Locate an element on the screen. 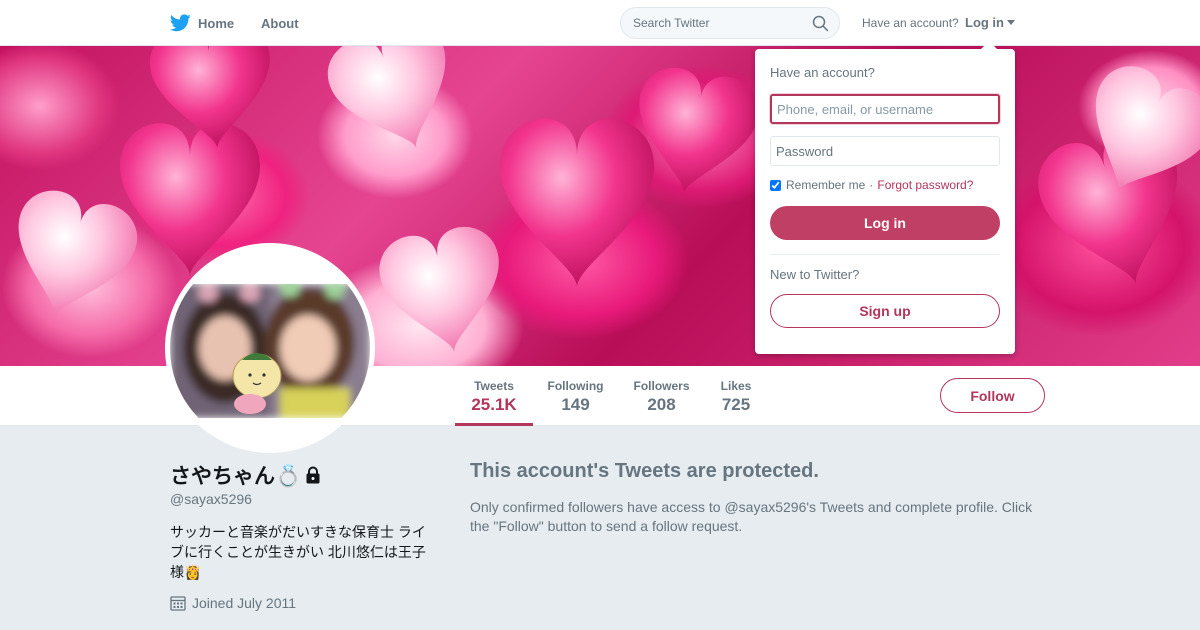  profile-bio: サッカーと音楽がだいすきな保育士 ライブに行くことが生きがい 北川悠仁は王子様👸 is located at coordinates (298, 552).